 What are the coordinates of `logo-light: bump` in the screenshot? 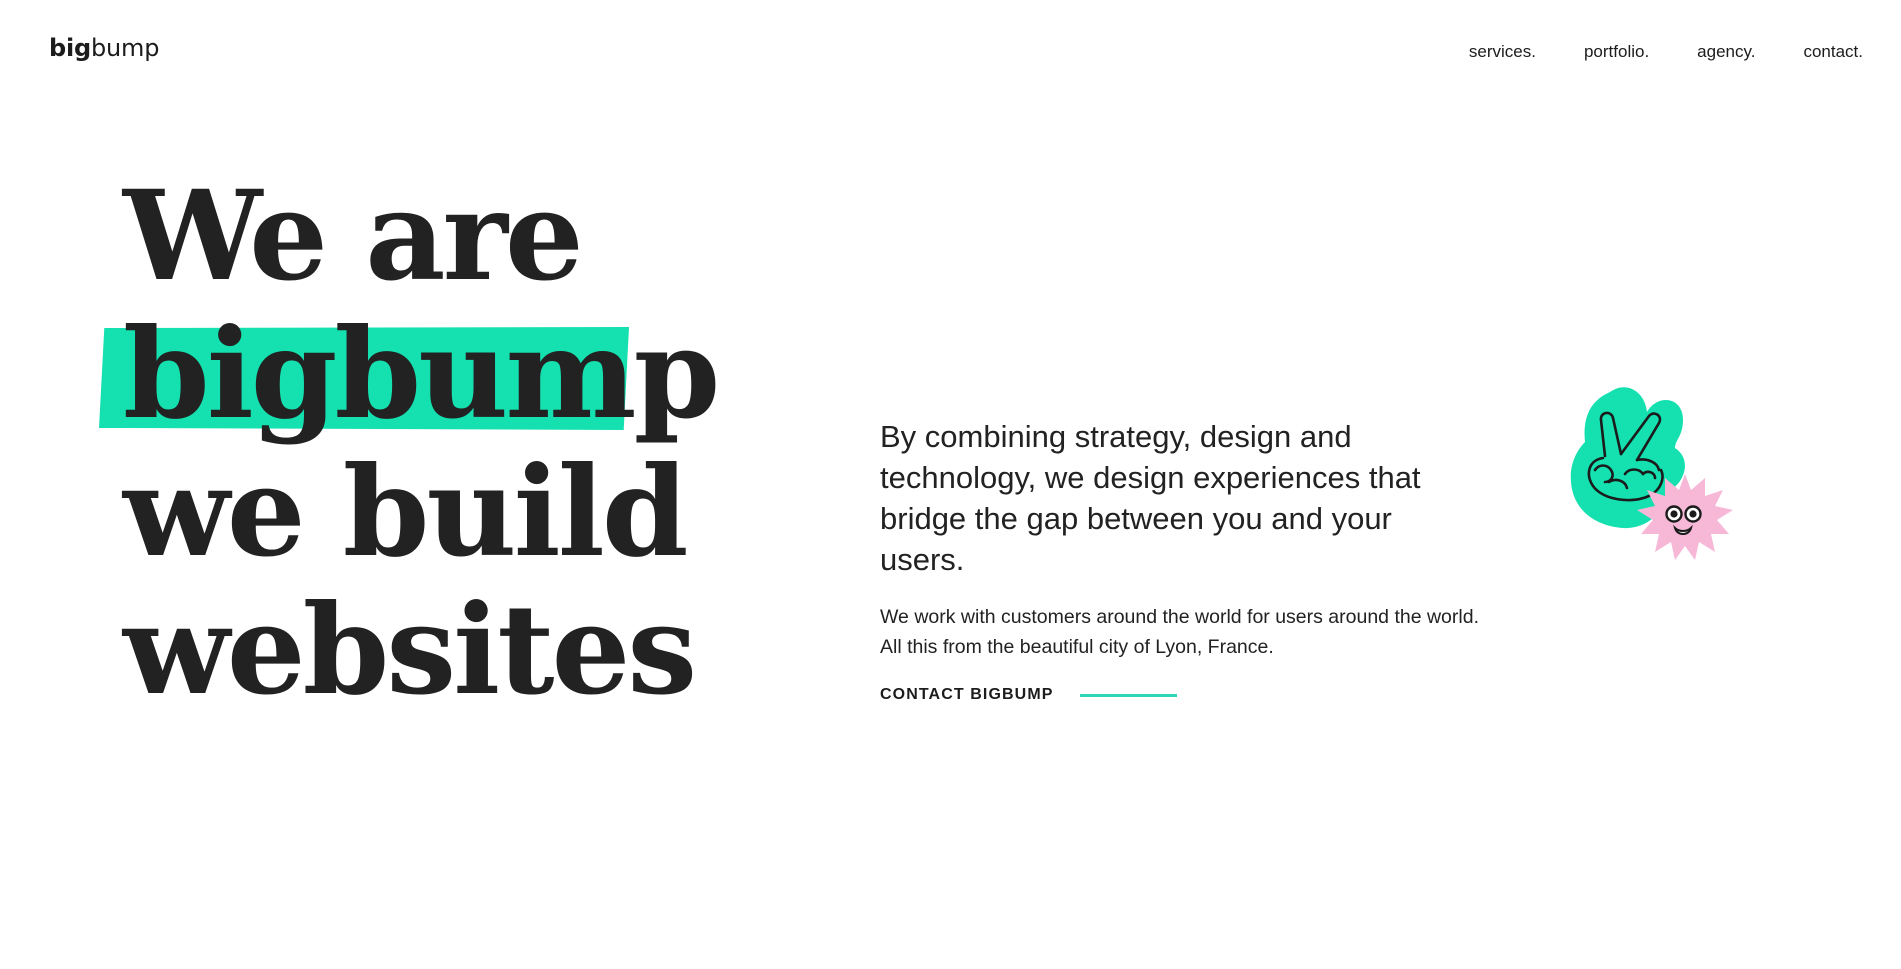 It's located at (125, 48).